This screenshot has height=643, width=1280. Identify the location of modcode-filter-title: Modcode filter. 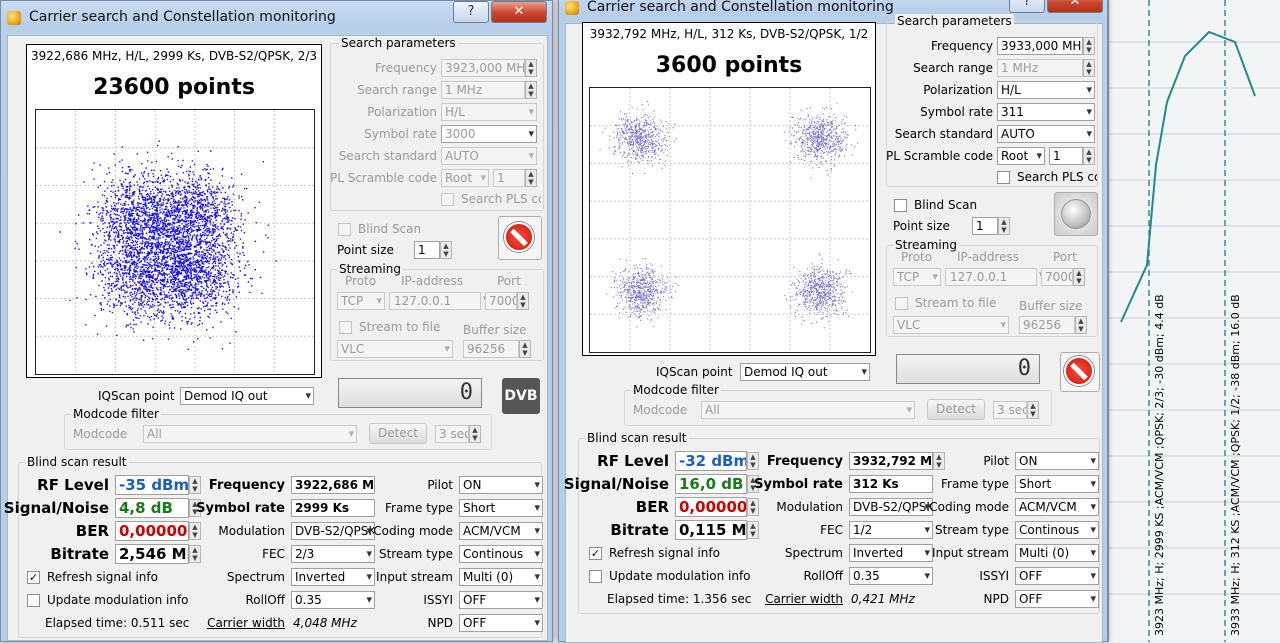
(676, 390).